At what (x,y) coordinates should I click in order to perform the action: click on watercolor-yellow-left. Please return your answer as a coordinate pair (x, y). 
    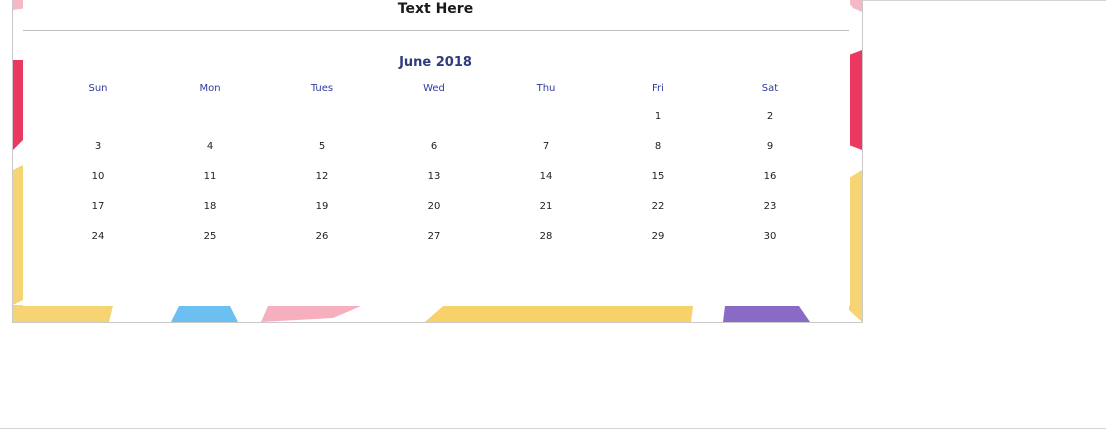
    Looking at the image, I should click on (18, 235).